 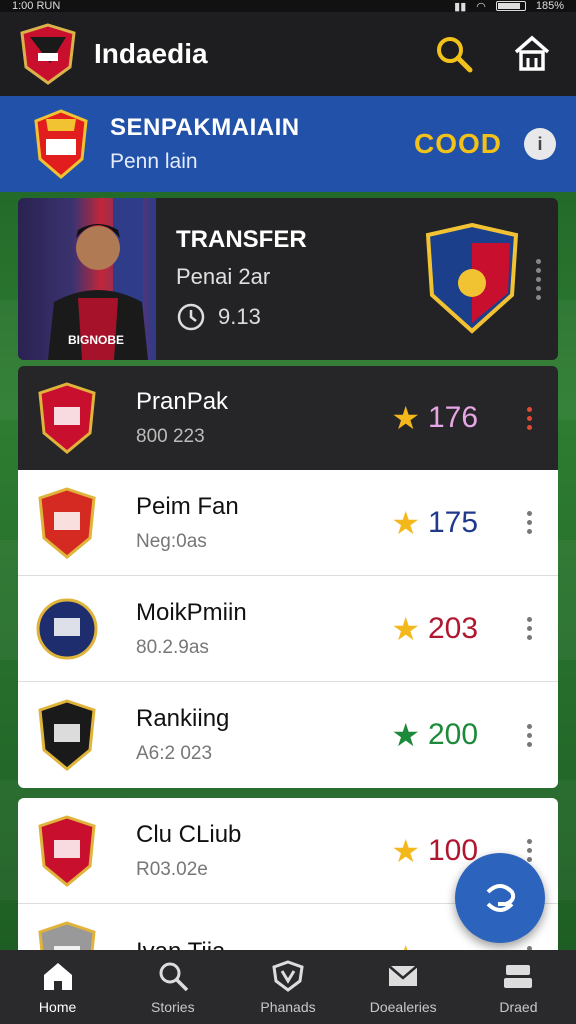 What do you see at coordinates (36, 6) in the screenshot?
I see `status-time: 1:00 RUN` at bounding box center [36, 6].